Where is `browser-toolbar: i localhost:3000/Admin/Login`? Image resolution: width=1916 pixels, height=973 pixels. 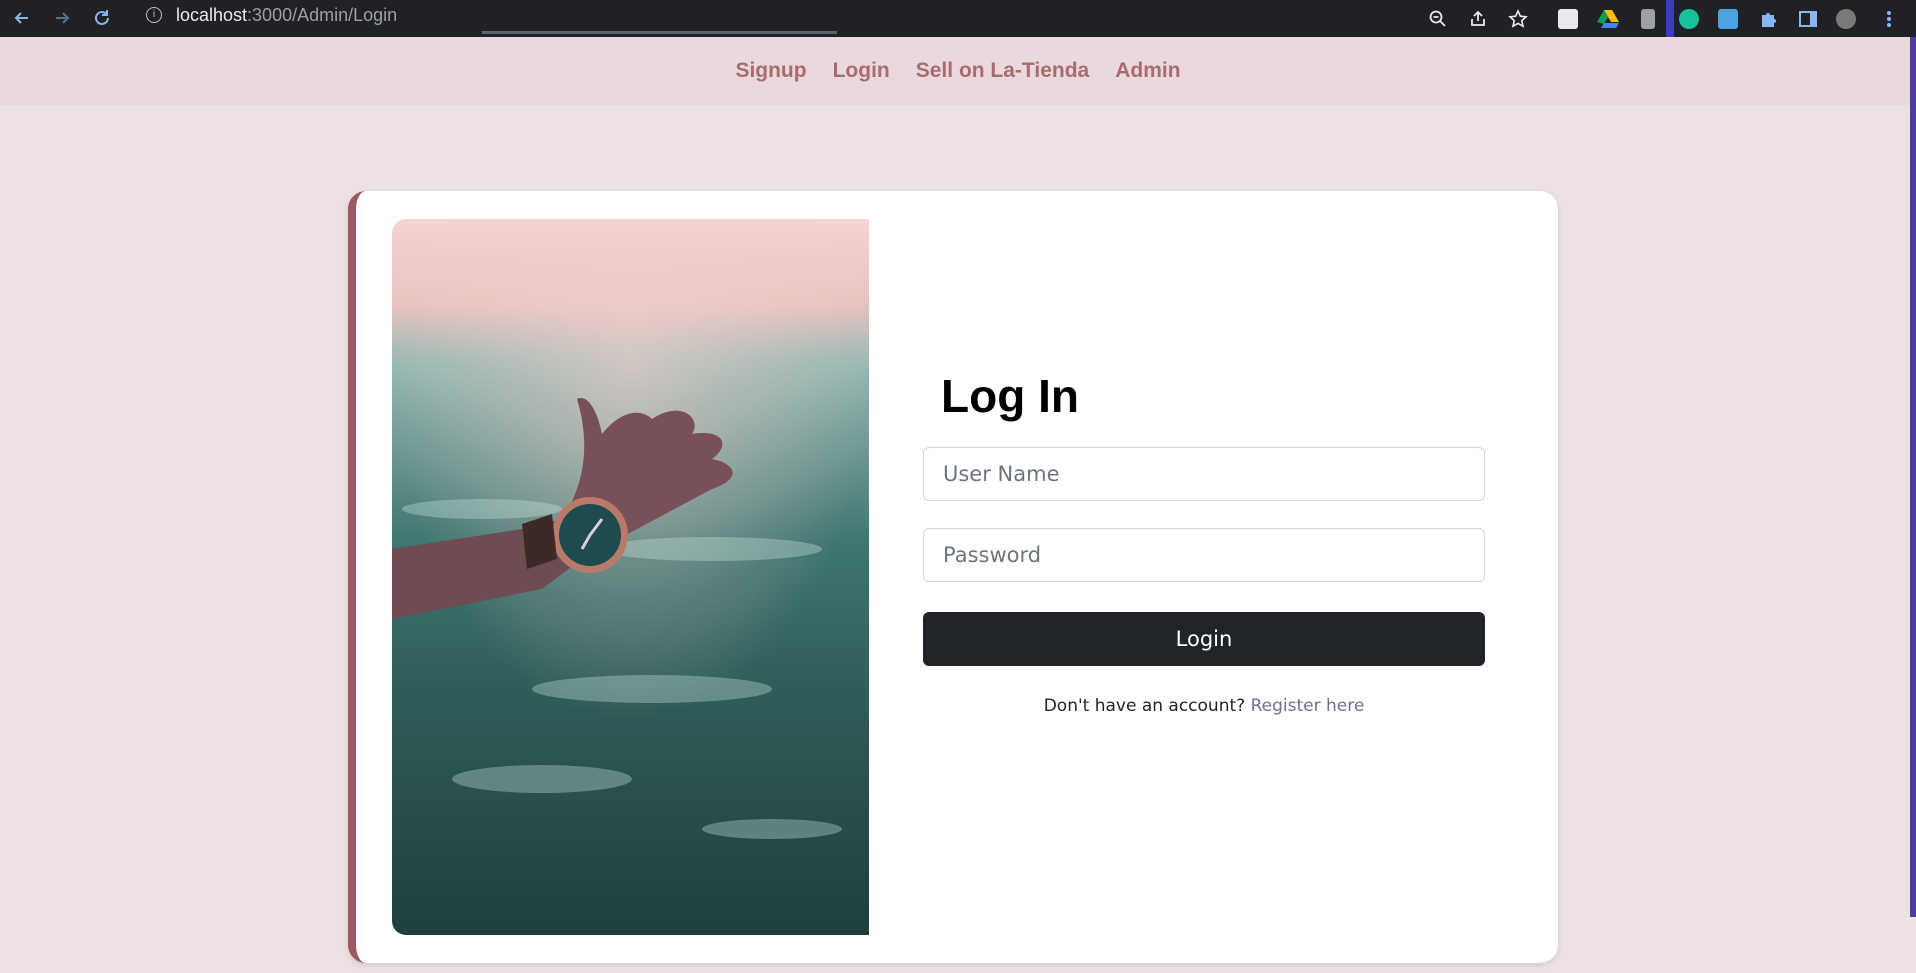
browser-toolbar: i localhost:3000/Admin/Login is located at coordinates (958, 18).